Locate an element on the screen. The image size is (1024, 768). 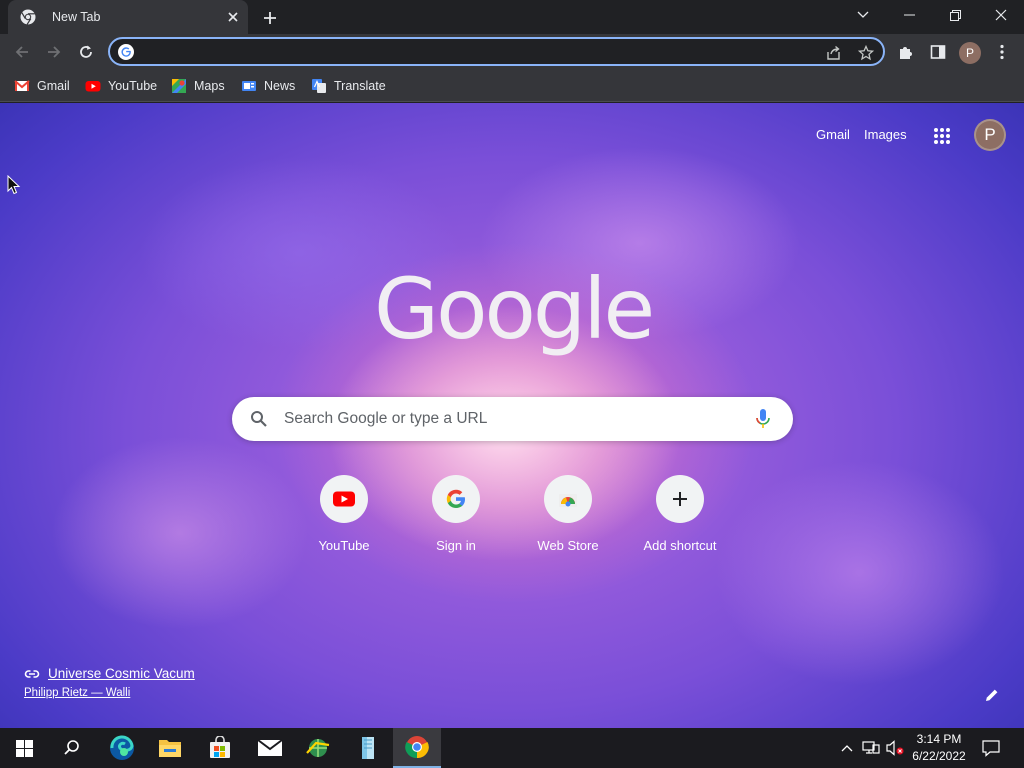
taskbar-search-button is located at coordinates (72, 748).